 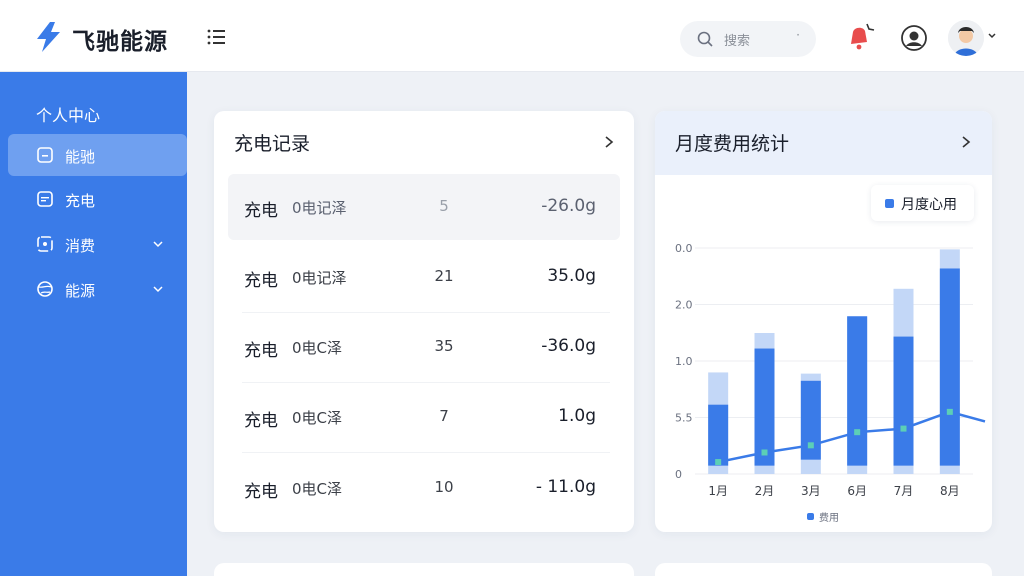 What do you see at coordinates (914, 38) in the screenshot?
I see `support-icon` at bounding box center [914, 38].